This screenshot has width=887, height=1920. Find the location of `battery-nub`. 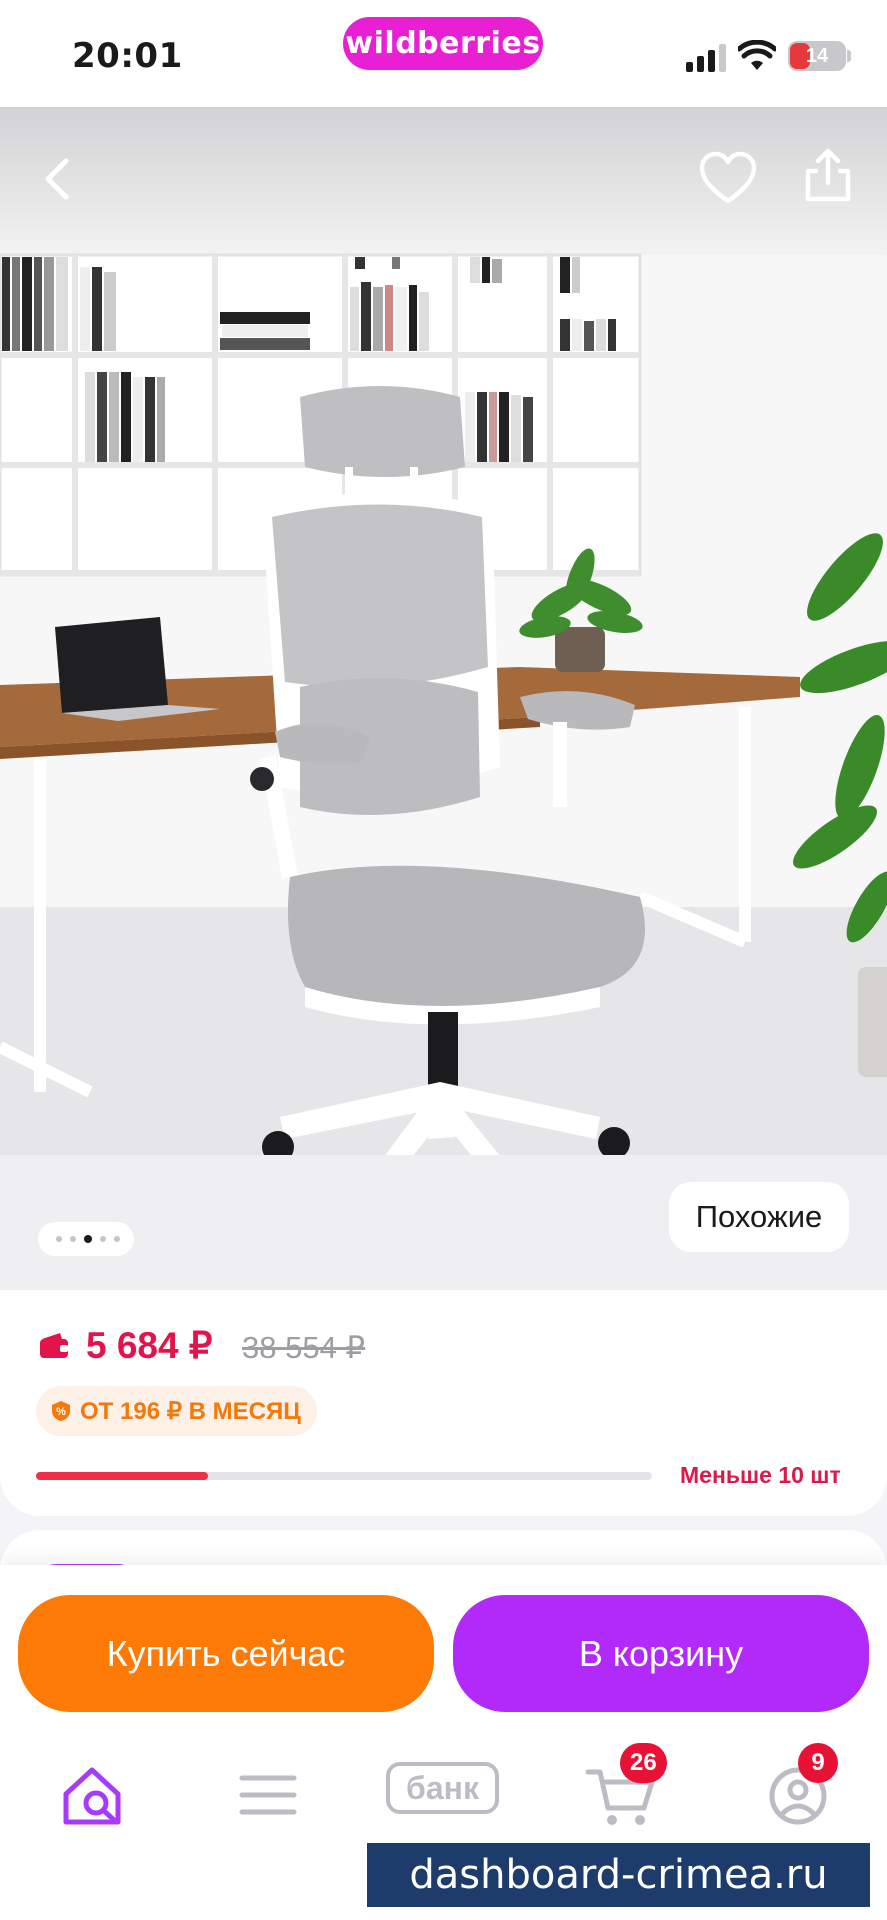

battery-nub is located at coordinates (849, 56).